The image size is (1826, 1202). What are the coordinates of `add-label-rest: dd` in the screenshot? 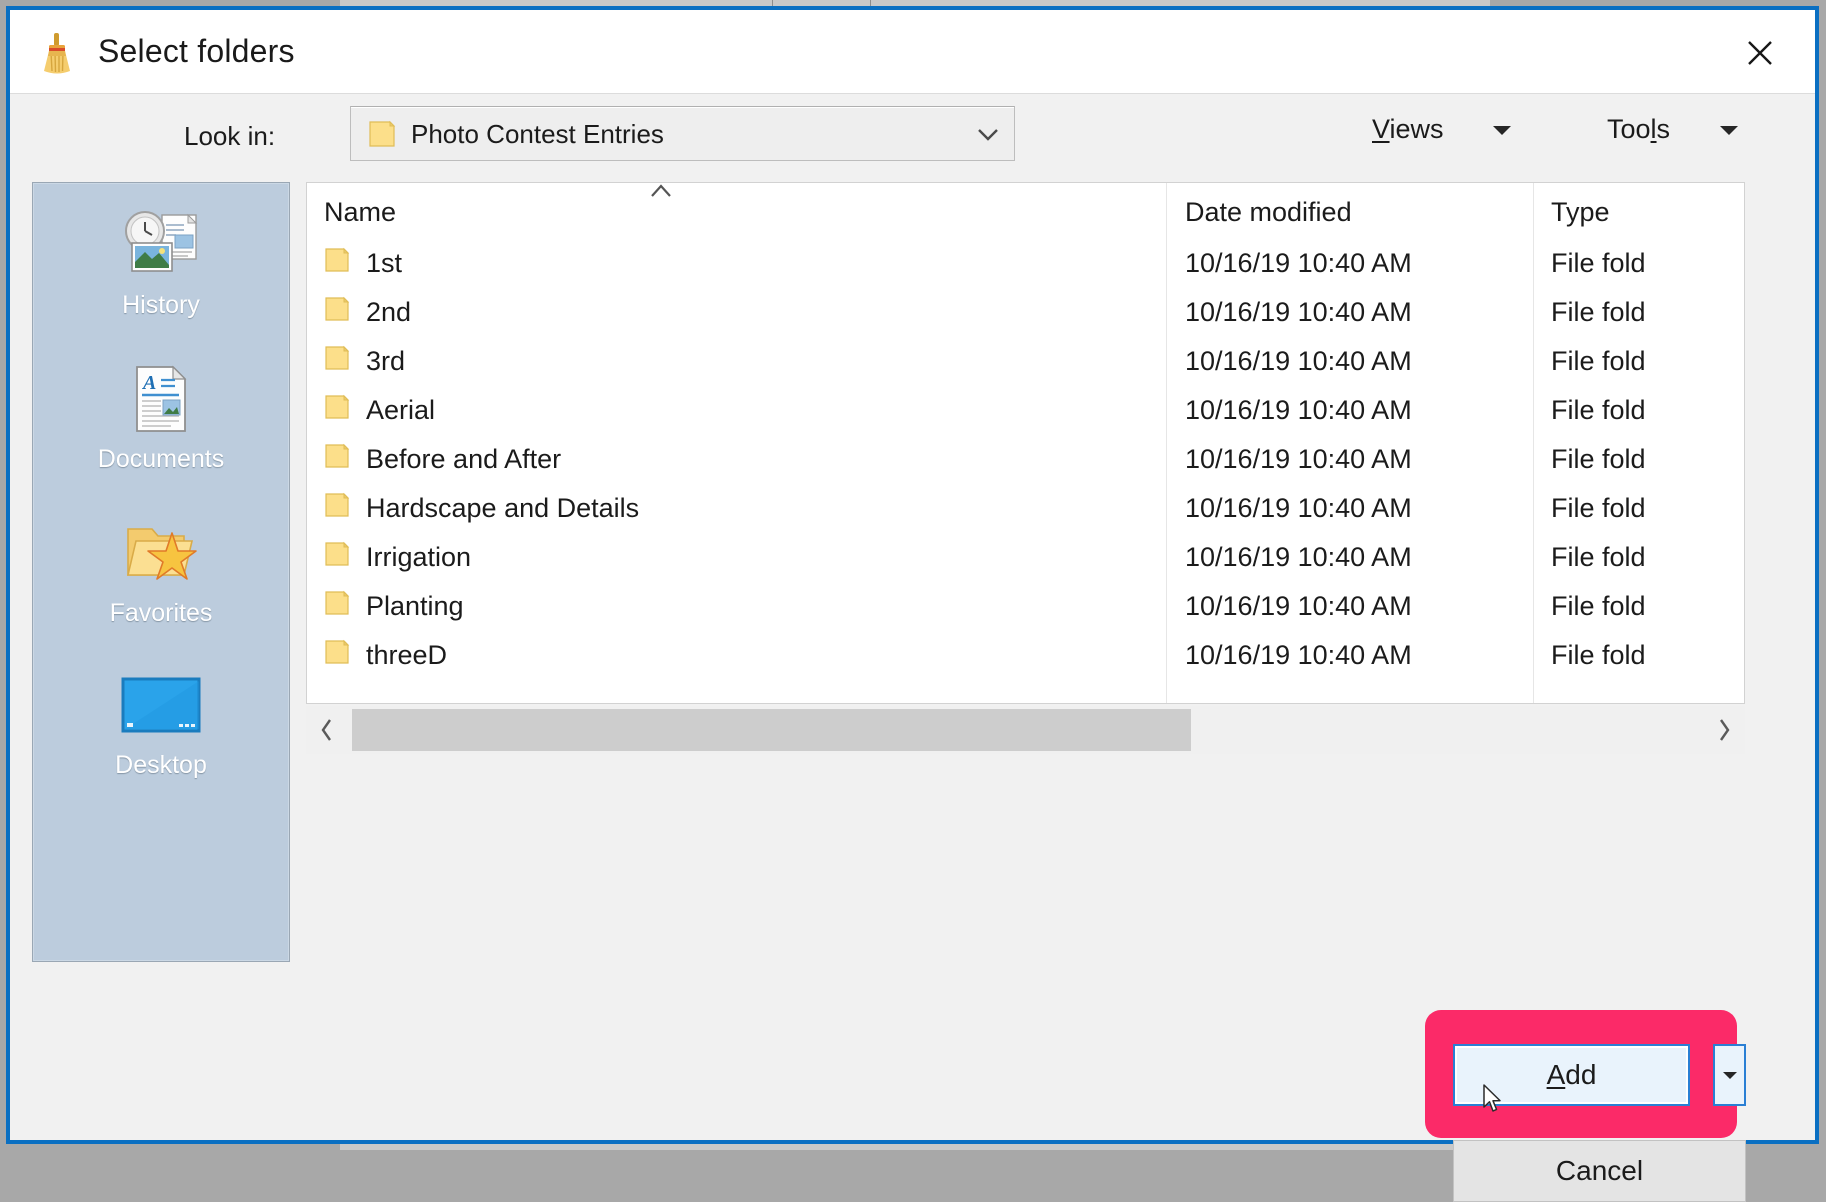 It's located at (1581, 1074).